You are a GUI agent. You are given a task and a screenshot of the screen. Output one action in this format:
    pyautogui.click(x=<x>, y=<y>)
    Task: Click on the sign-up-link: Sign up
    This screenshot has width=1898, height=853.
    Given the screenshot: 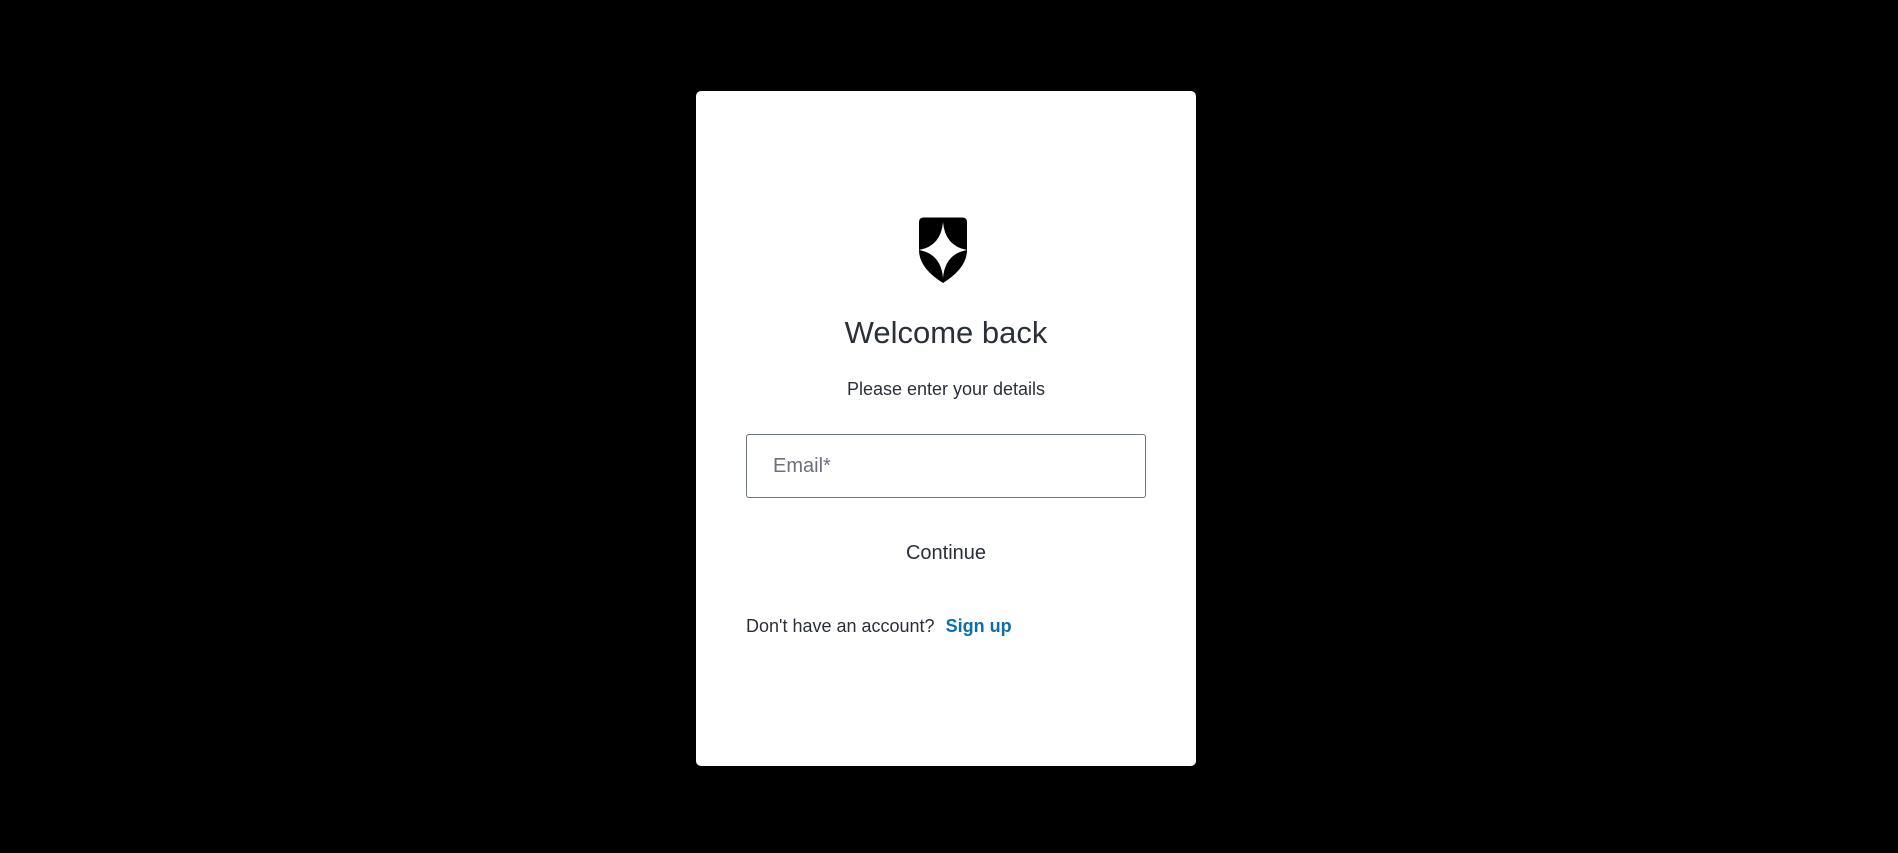 What is the action you would take?
    pyautogui.click(x=979, y=626)
    